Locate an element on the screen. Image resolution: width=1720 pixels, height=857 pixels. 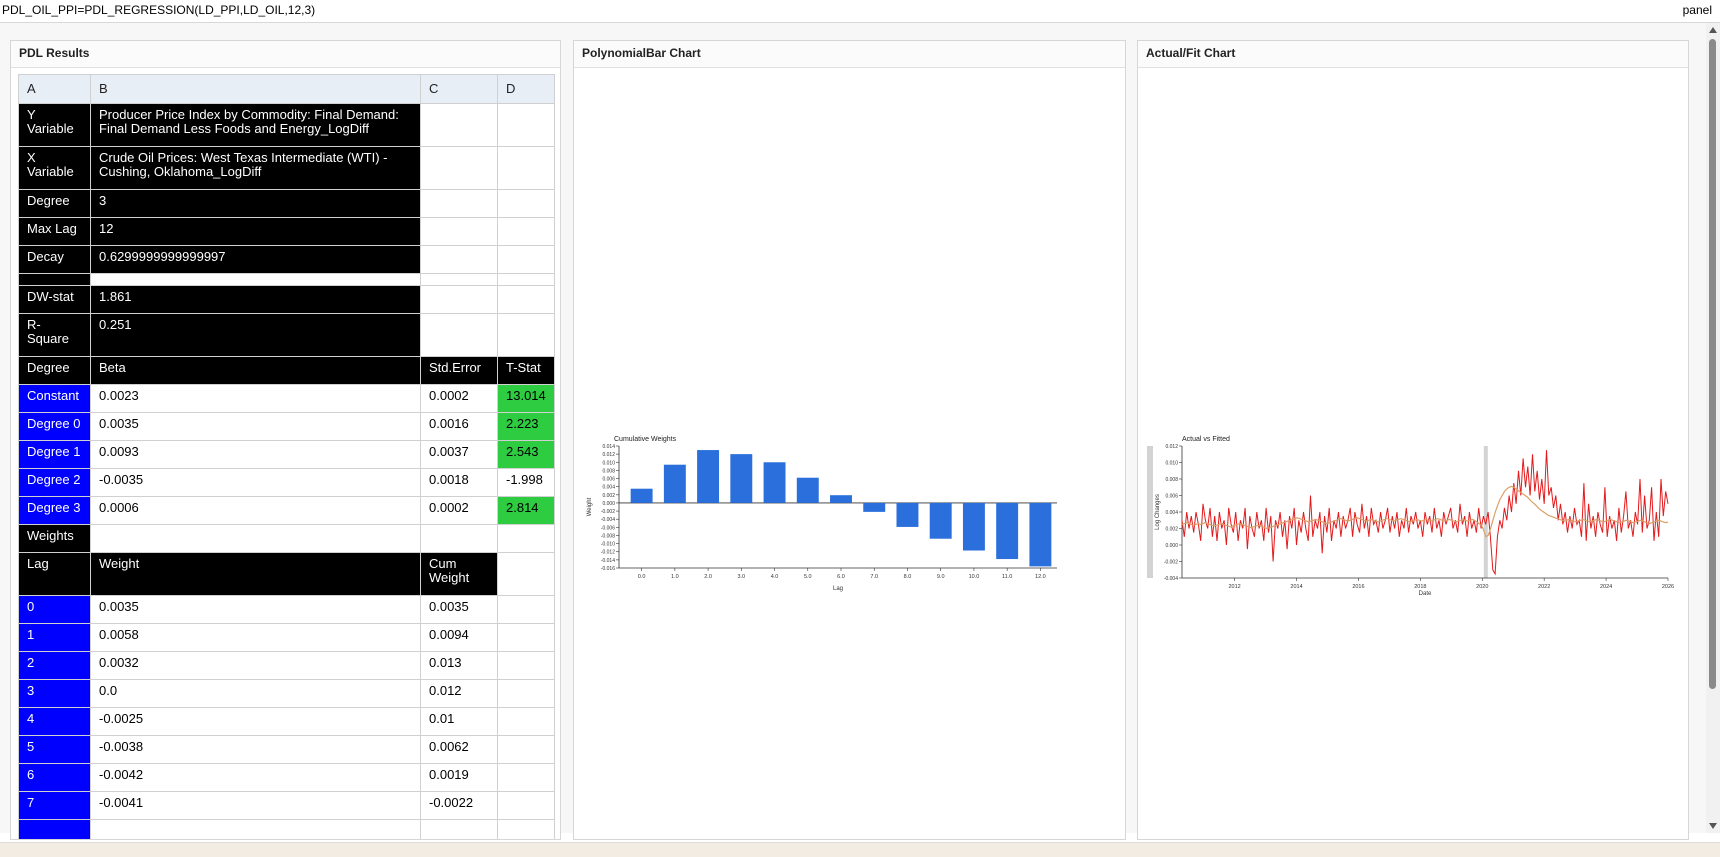
weight-value: -0.0025 is located at coordinates (255, 721).